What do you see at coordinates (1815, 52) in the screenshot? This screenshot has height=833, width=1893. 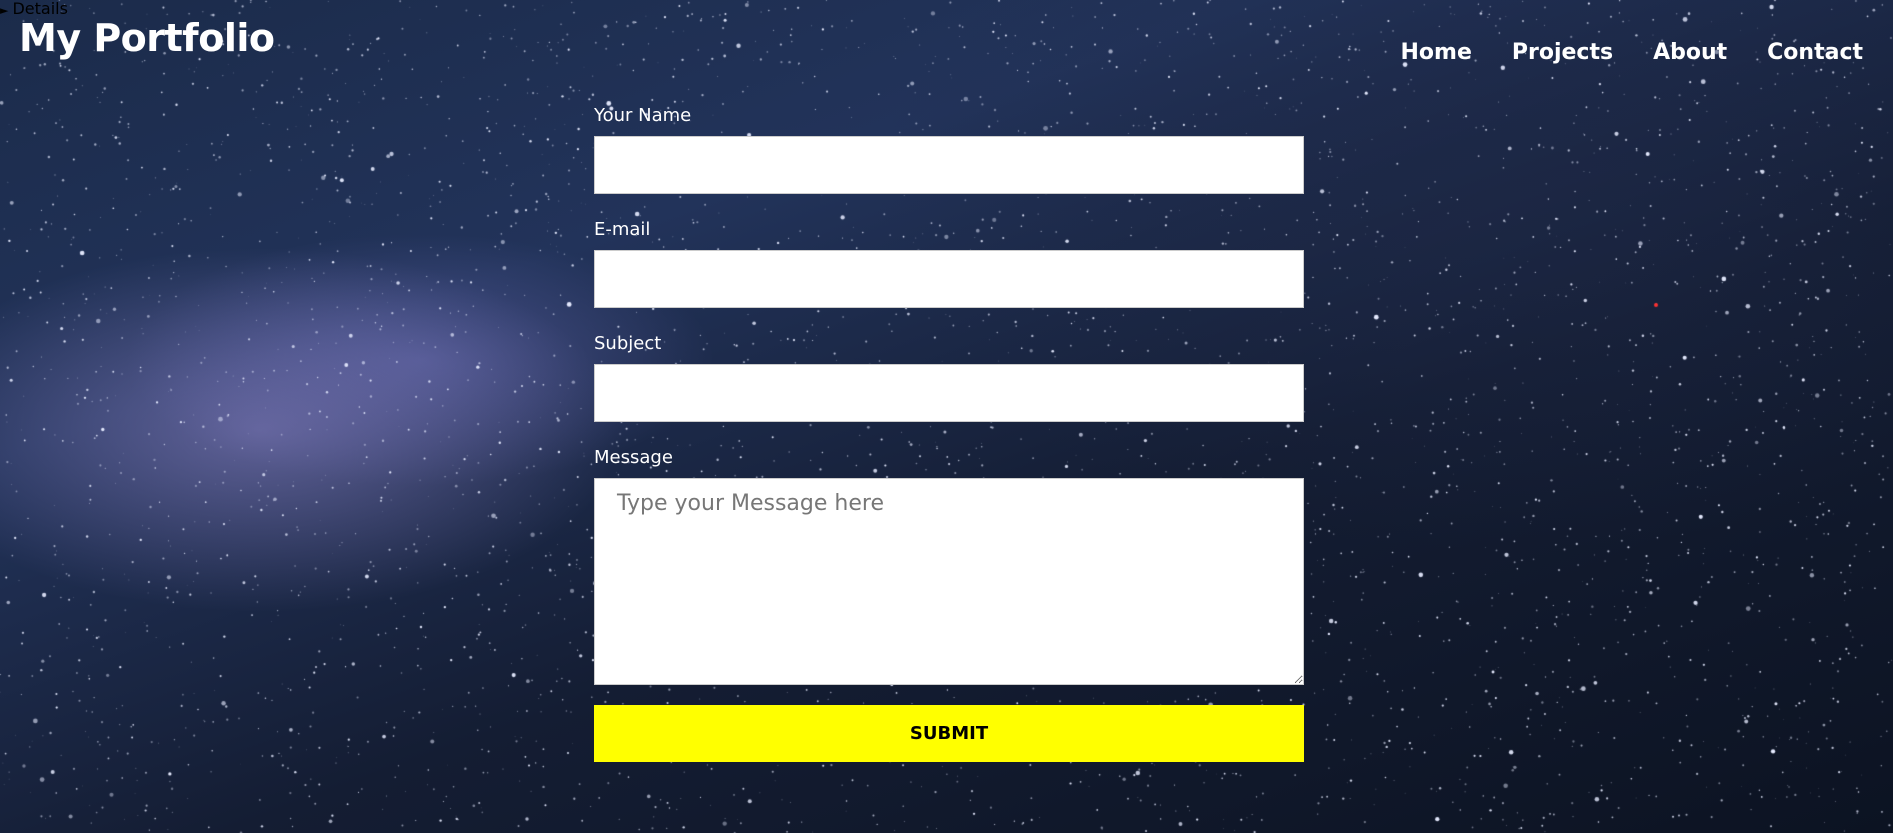 I see `nav-contact: Contact` at bounding box center [1815, 52].